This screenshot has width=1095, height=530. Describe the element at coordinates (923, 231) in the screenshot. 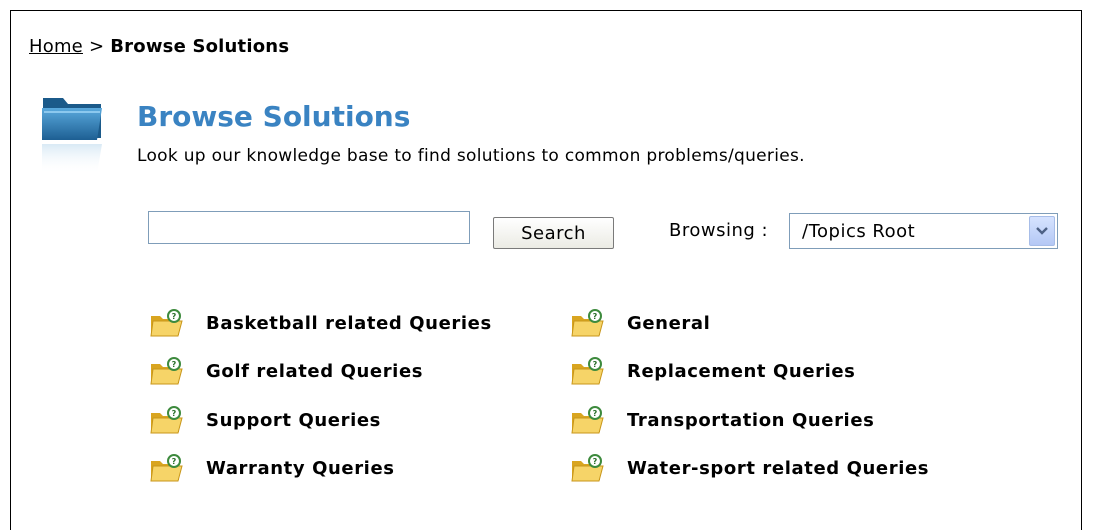

I see `topic-select: /Topics Root` at that location.